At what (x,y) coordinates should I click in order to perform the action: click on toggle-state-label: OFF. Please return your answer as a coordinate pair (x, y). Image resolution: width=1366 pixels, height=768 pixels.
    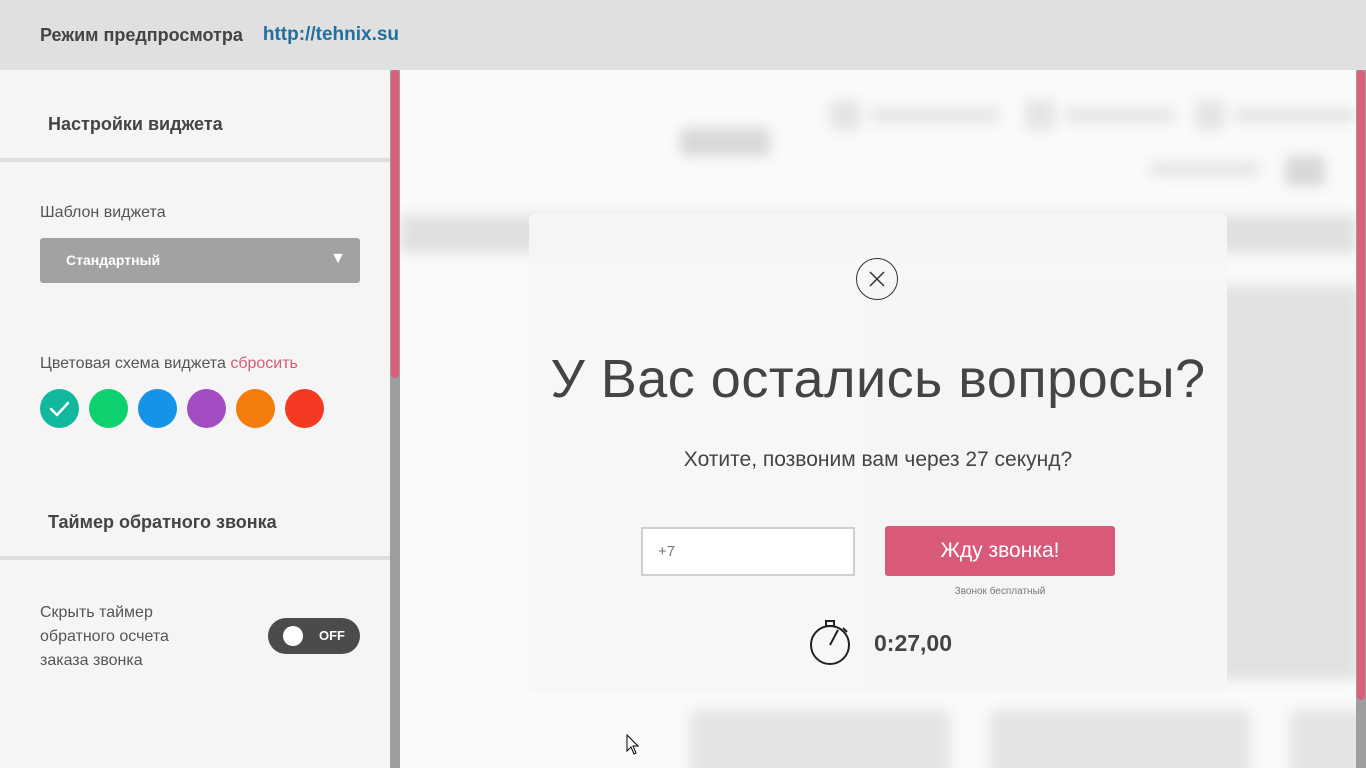
    Looking at the image, I should click on (332, 635).